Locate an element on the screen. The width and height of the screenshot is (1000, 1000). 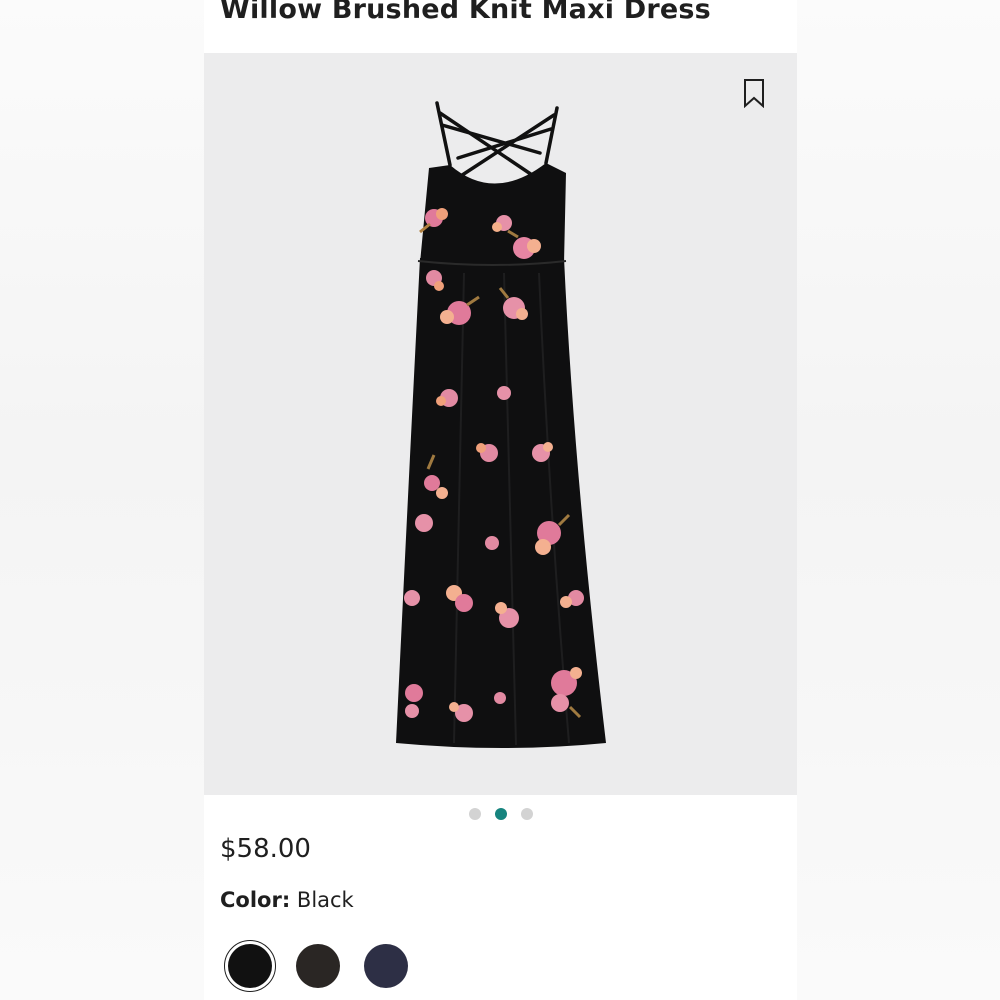
swatch-charcoal is located at coordinates (318, 966).